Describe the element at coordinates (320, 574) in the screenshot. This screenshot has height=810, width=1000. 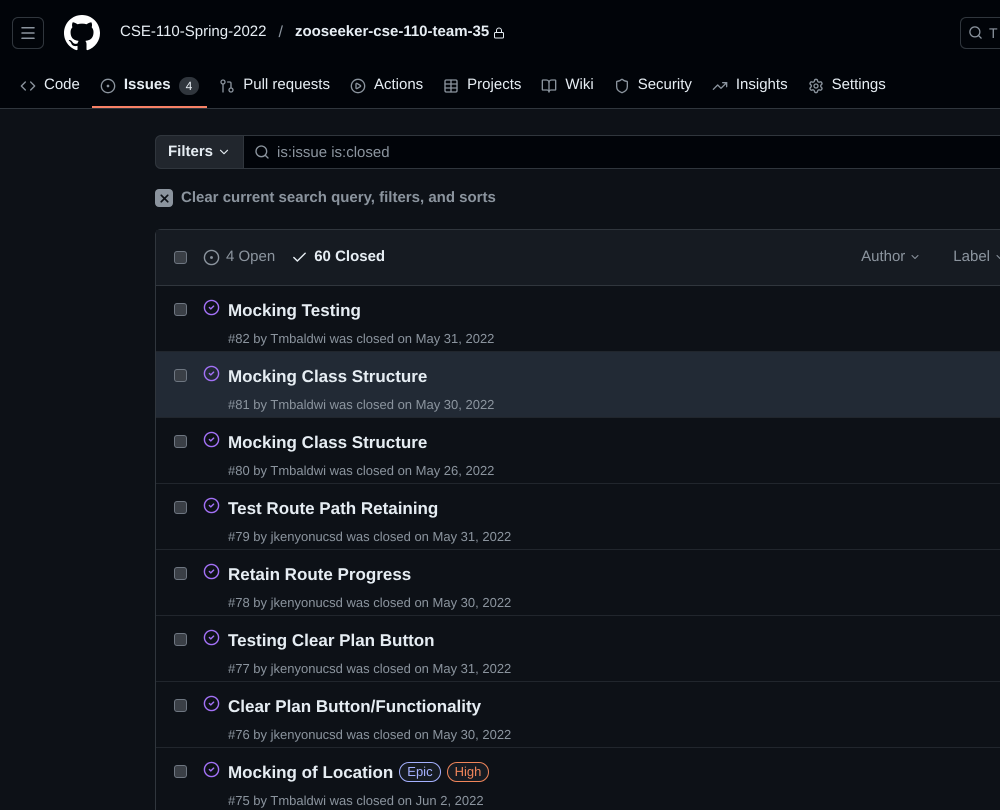
I see `issue-title-link: Retain Route Progress` at that location.